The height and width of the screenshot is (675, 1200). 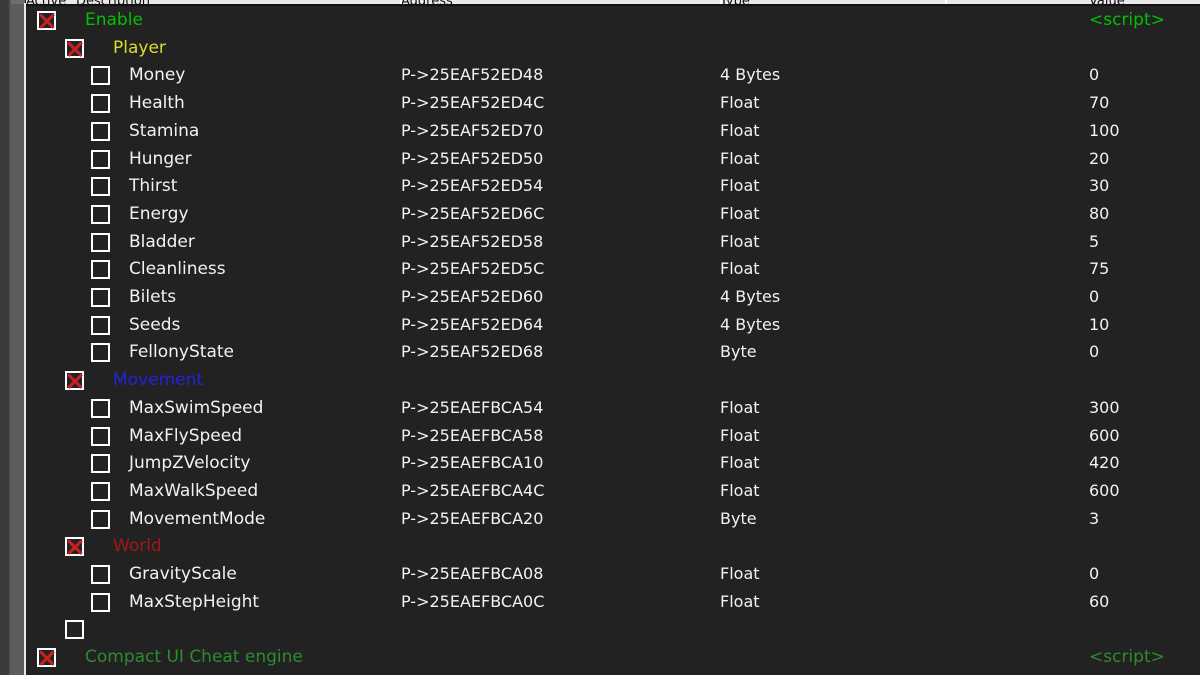 I want to click on entry-description: MovementMode, so click(x=197, y=519).